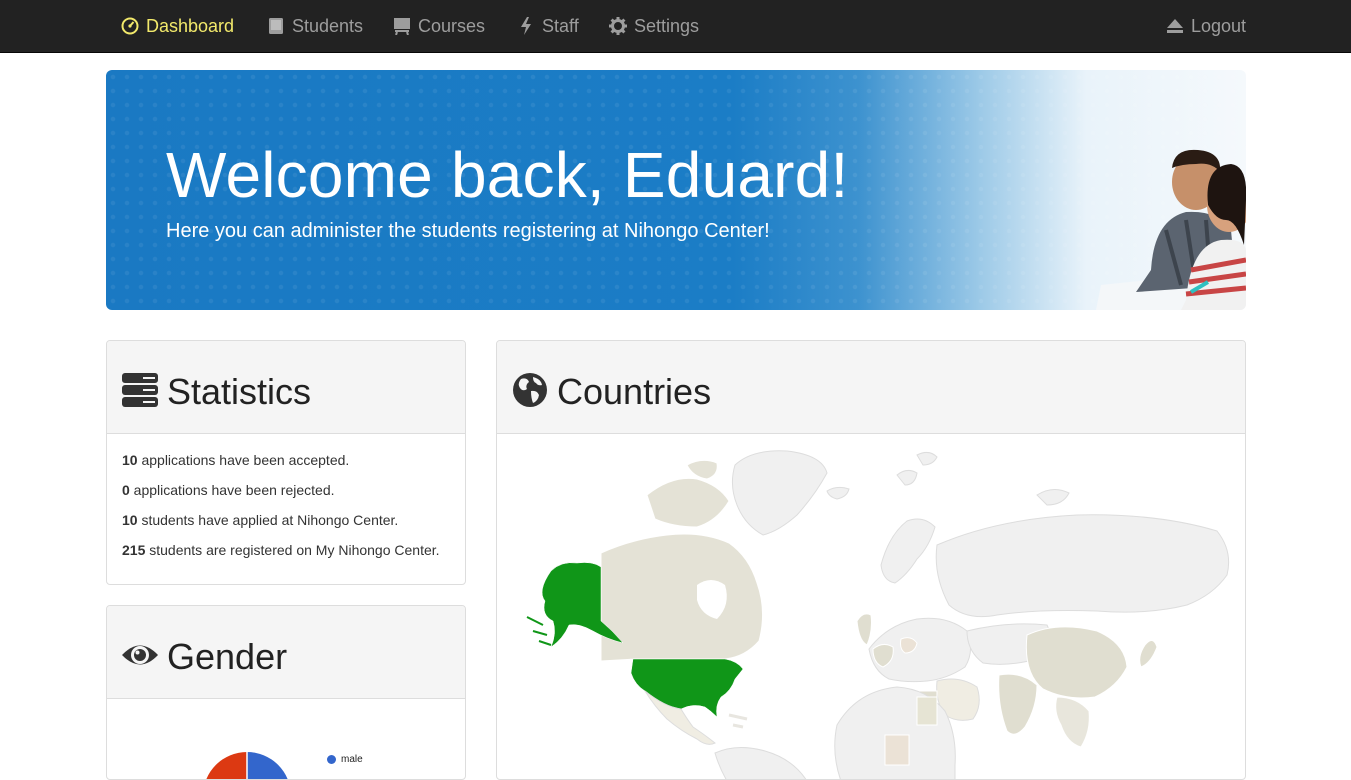 The height and width of the screenshot is (780, 1351). Describe the element at coordinates (560, 25) in the screenshot. I see `nav-staff-label: Staff` at that location.